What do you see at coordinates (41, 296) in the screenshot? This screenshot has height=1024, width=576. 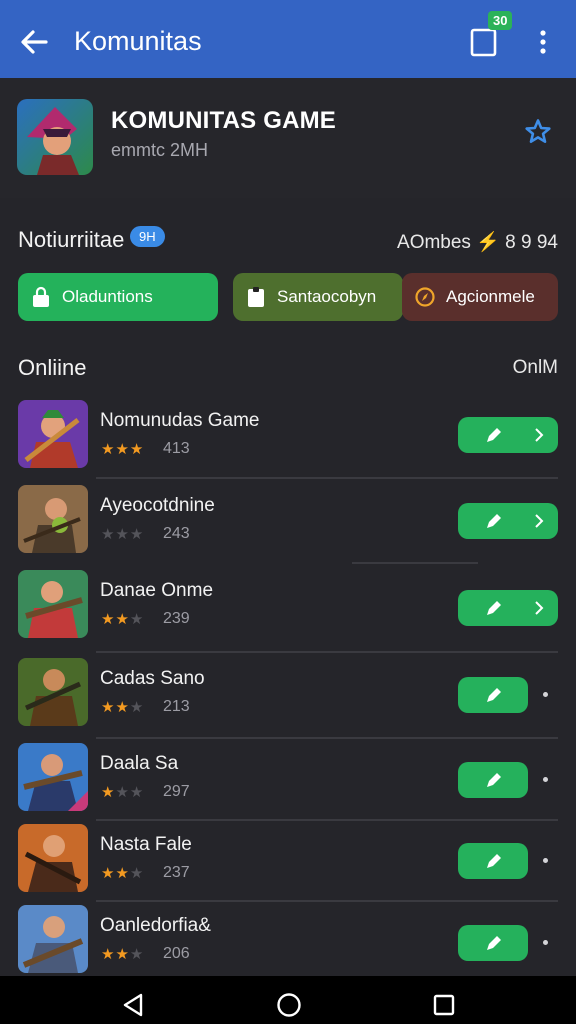 I see `lock-icon` at bounding box center [41, 296].